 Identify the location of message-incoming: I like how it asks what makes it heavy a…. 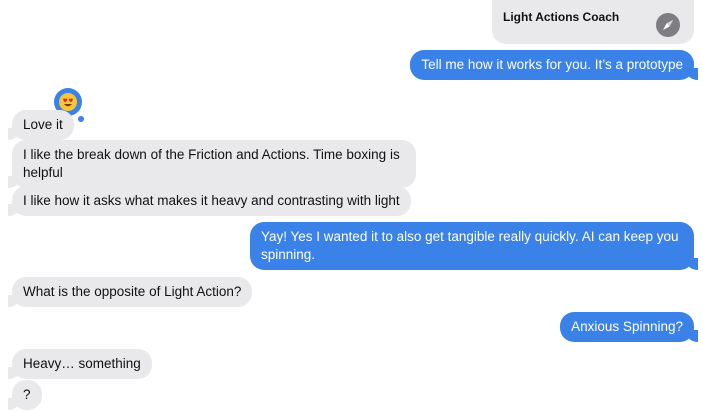
(209, 201).